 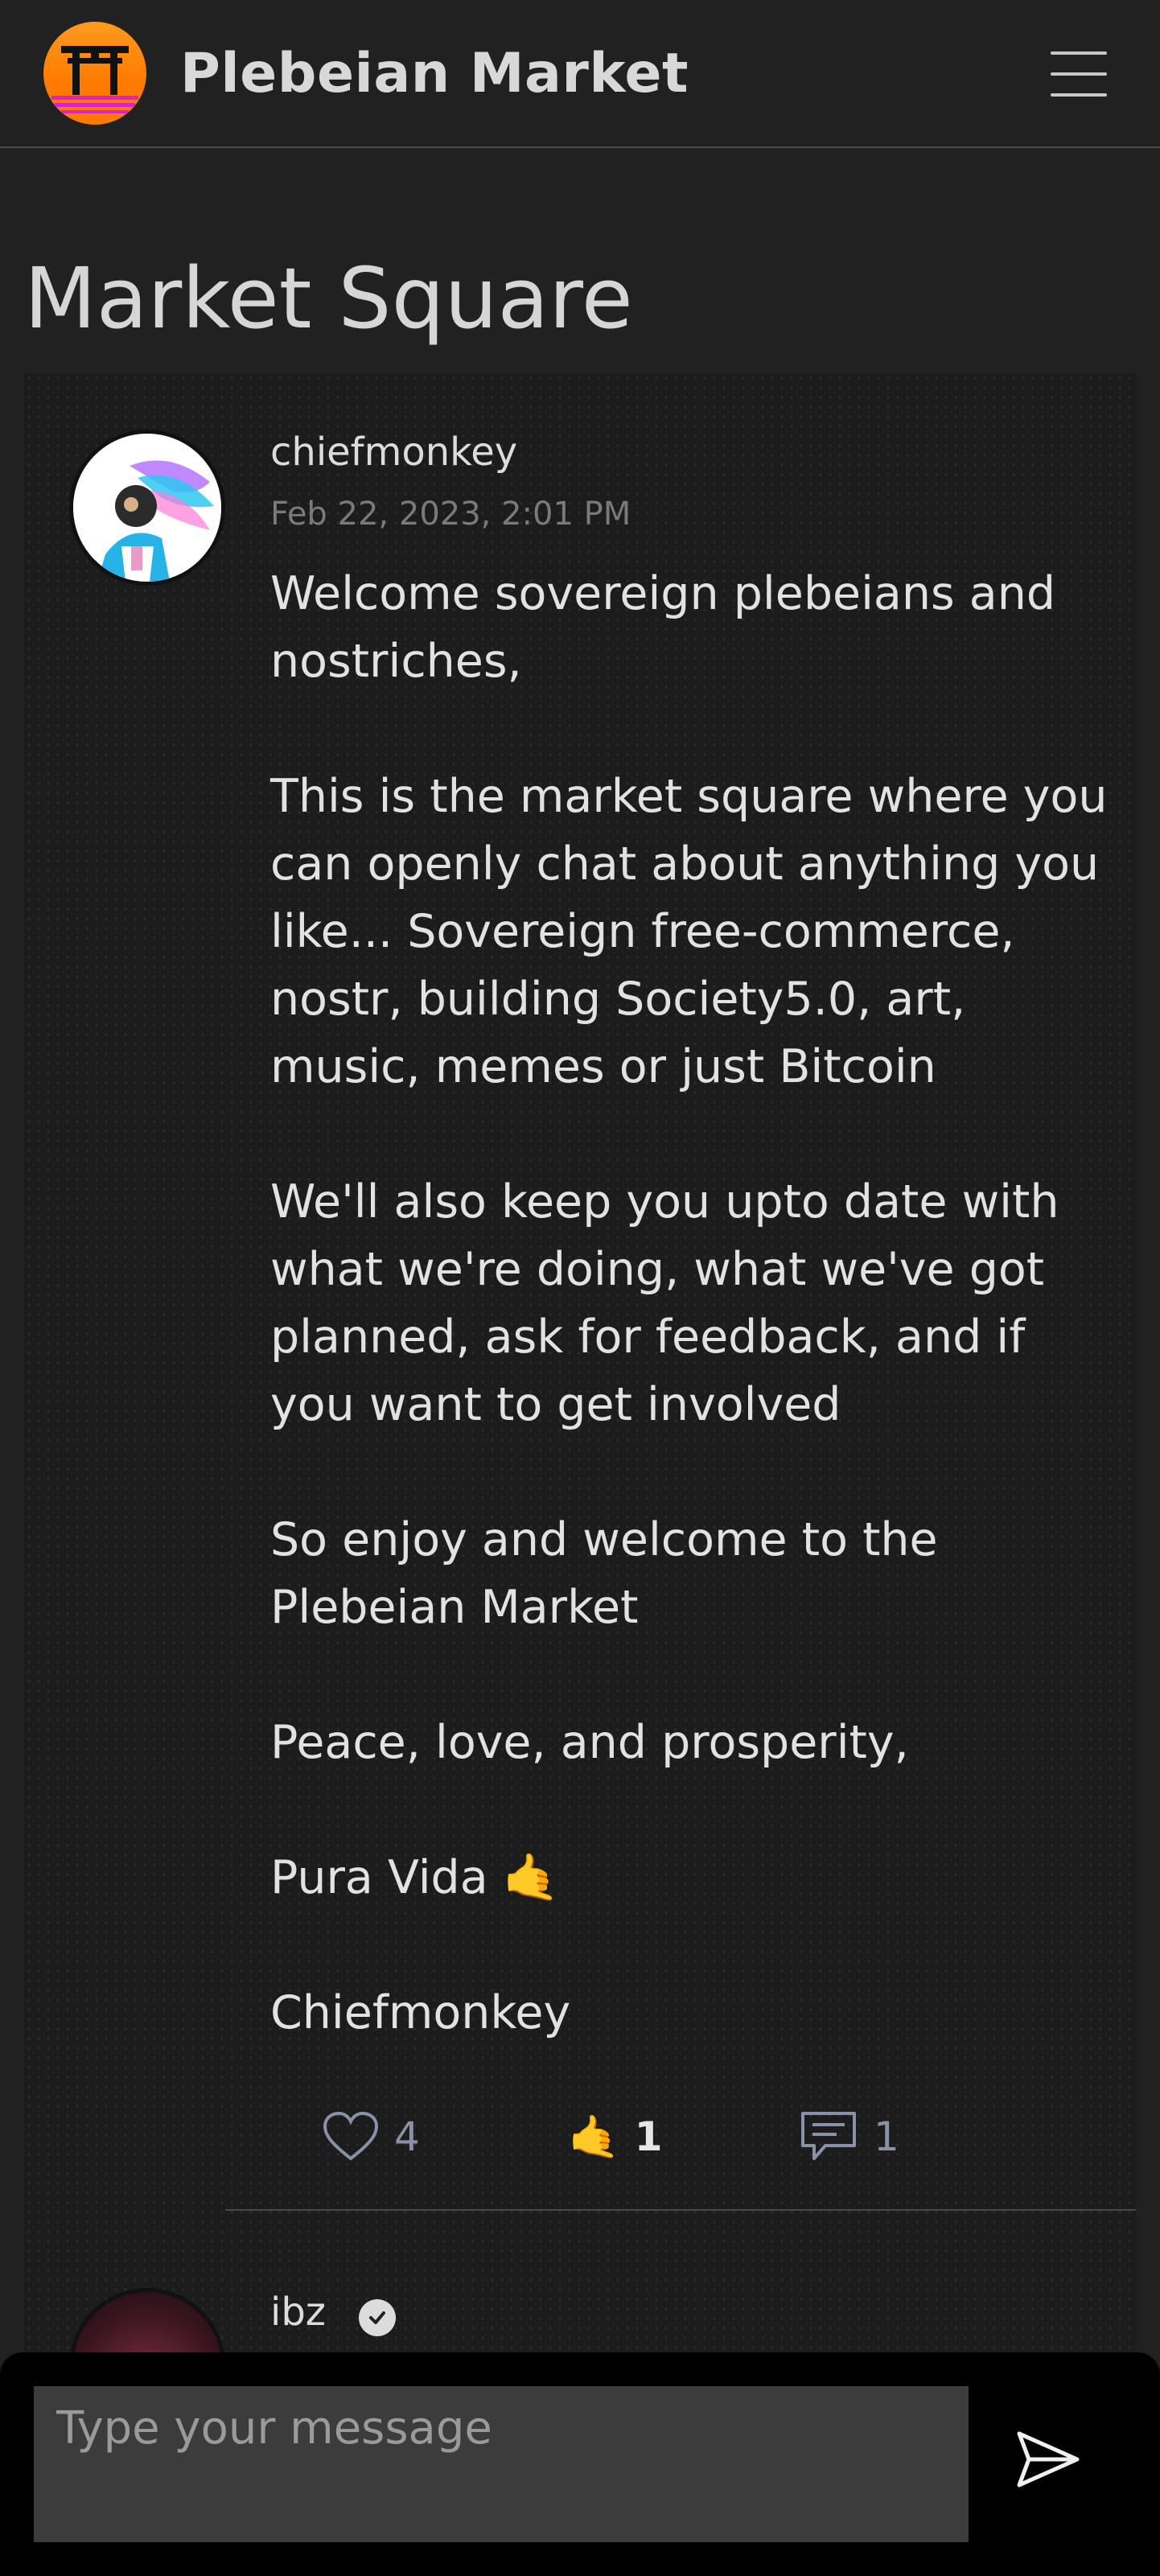 What do you see at coordinates (594, 2137) in the screenshot?
I see `shaka-emoji-icon: 🤙` at bounding box center [594, 2137].